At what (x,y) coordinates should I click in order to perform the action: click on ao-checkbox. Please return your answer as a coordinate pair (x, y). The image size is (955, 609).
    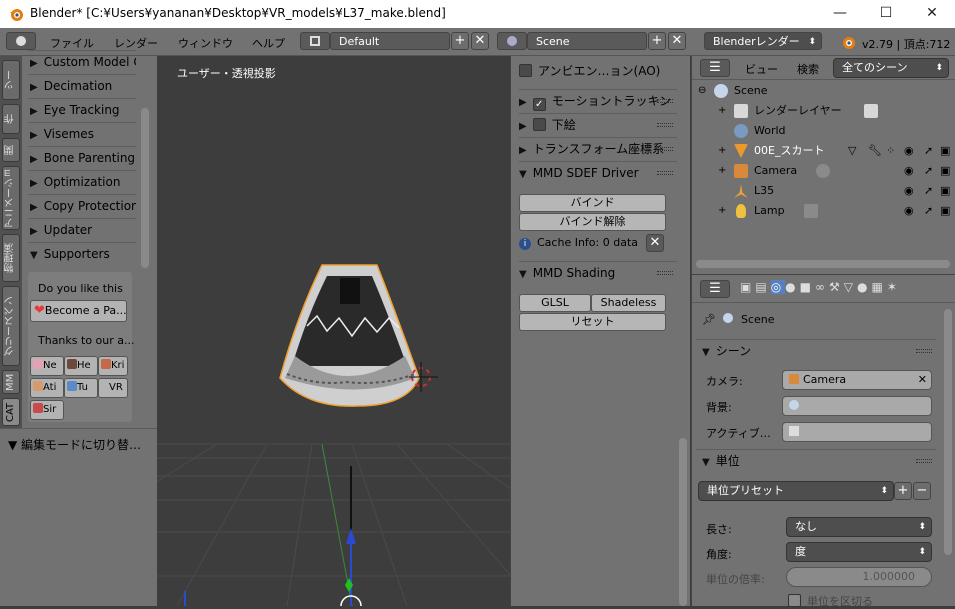
    Looking at the image, I should click on (525, 70).